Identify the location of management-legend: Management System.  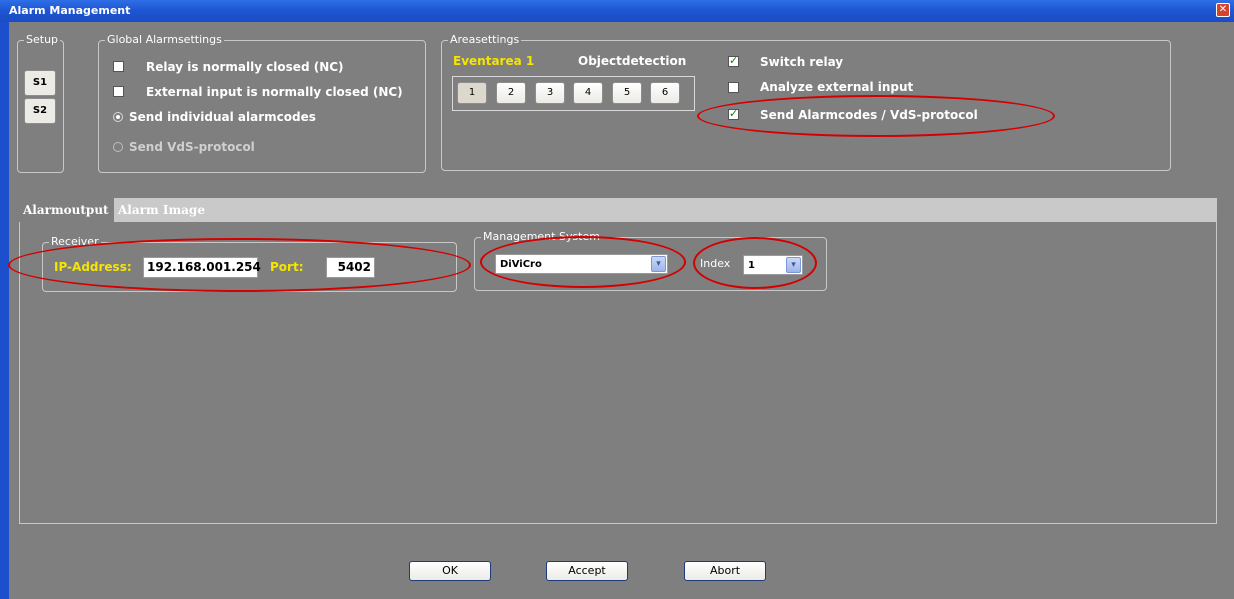
(541, 236).